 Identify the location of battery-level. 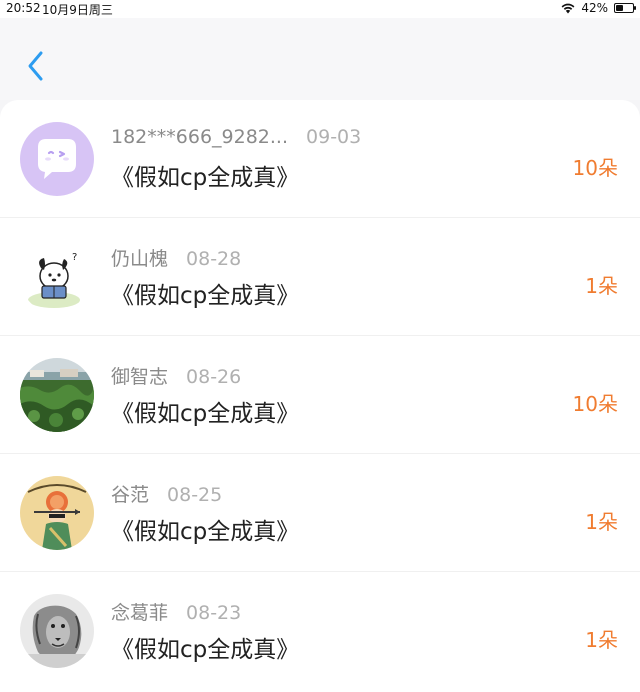
(619, 8).